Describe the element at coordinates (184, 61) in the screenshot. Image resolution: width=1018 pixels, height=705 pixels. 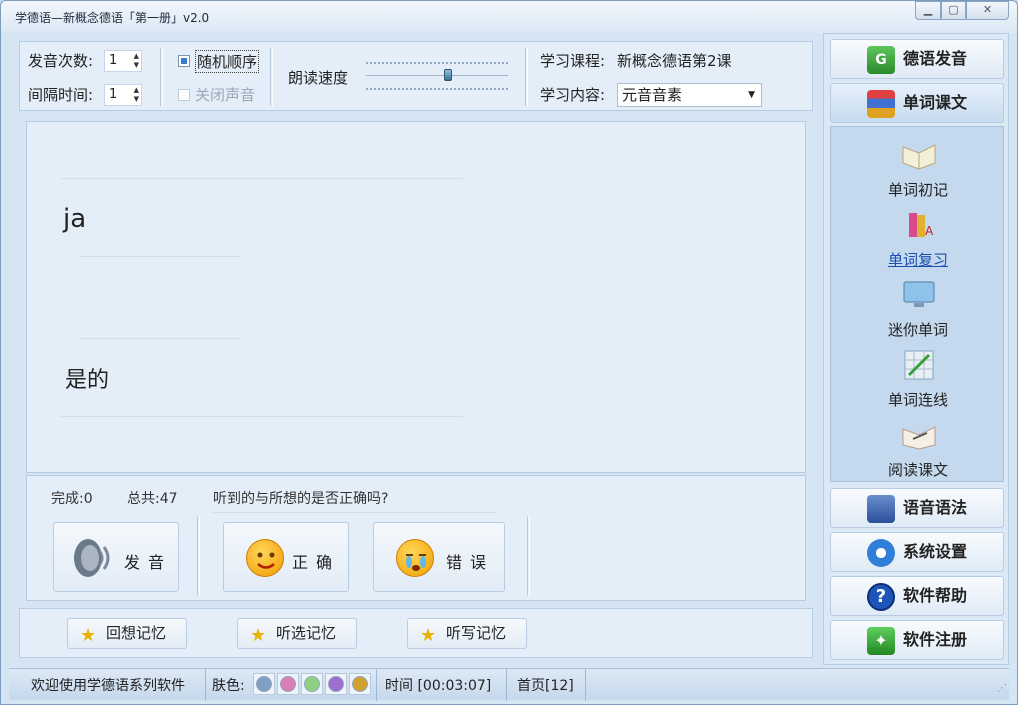
I see `random-order-checkbox` at that location.